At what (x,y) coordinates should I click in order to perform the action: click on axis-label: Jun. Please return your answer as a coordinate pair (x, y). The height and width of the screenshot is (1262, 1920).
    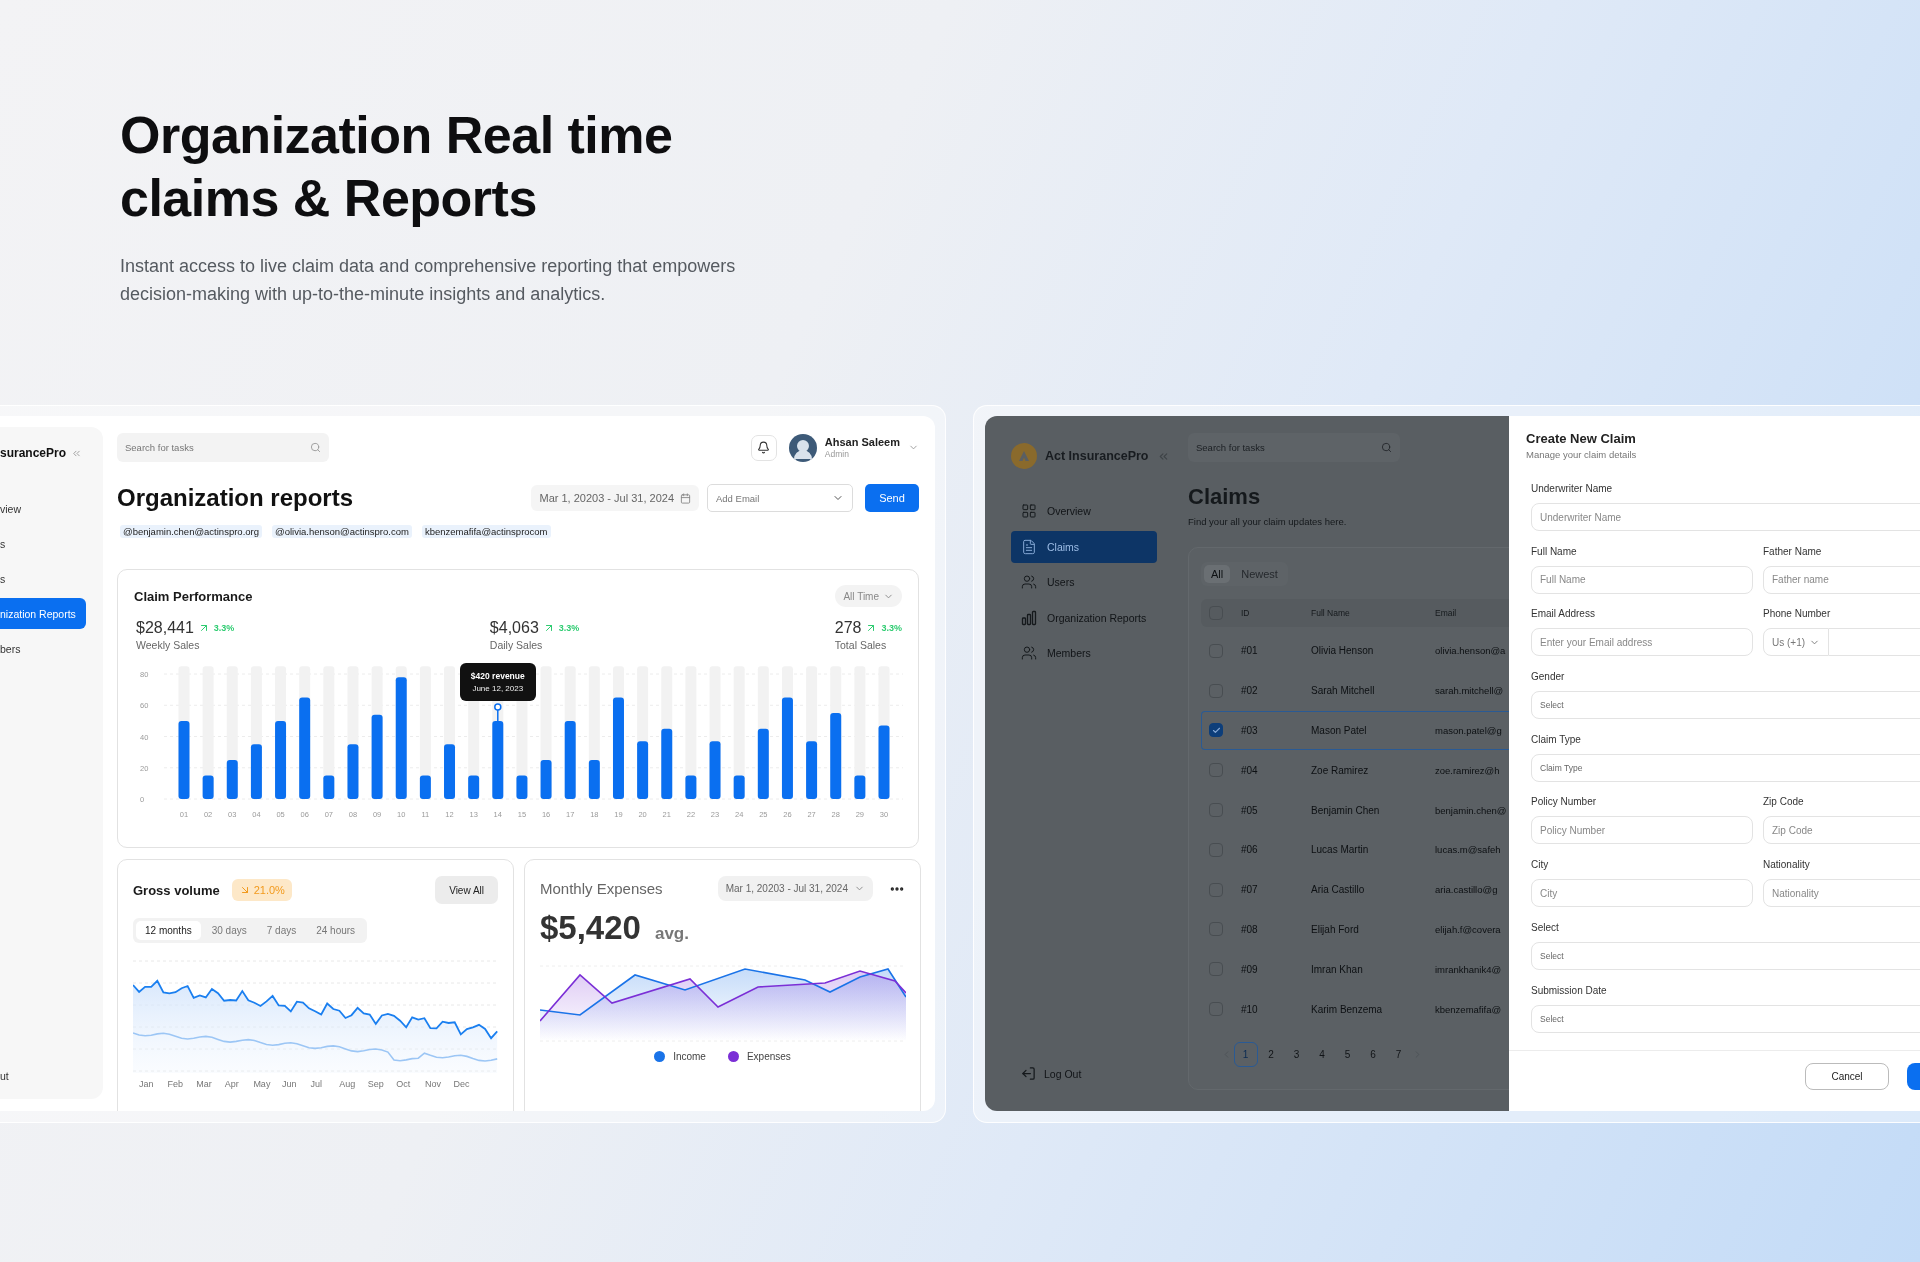
    Looking at the image, I should click on (289, 1084).